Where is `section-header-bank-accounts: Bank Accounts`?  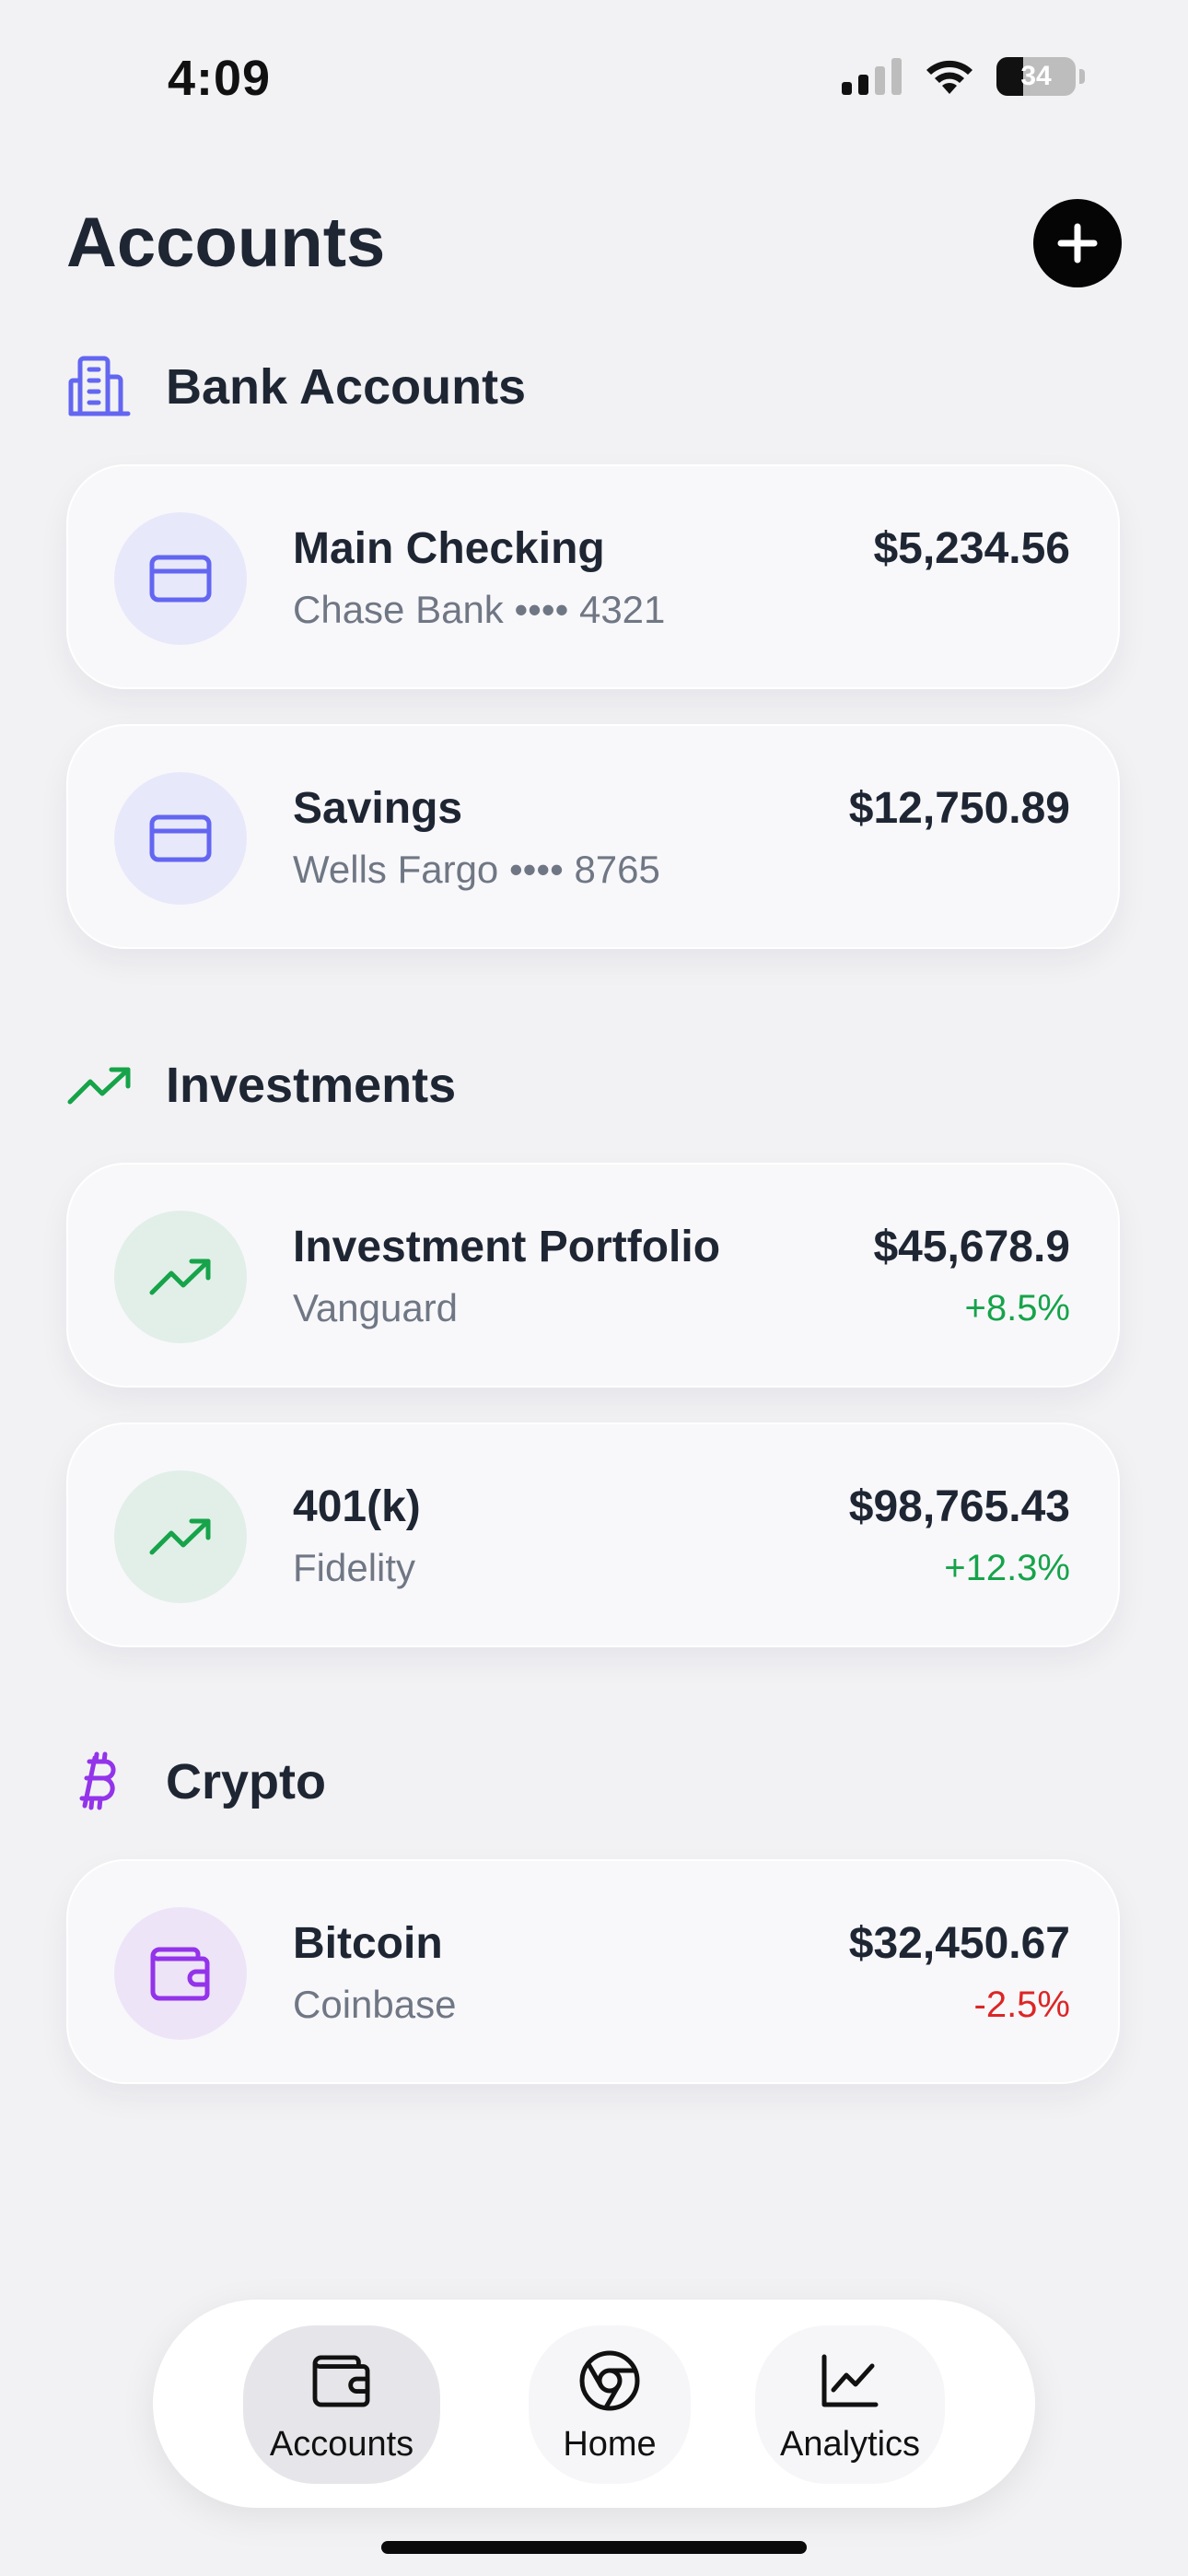 section-header-bank-accounts: Bank Accounts is located at coordinates (296, 387).